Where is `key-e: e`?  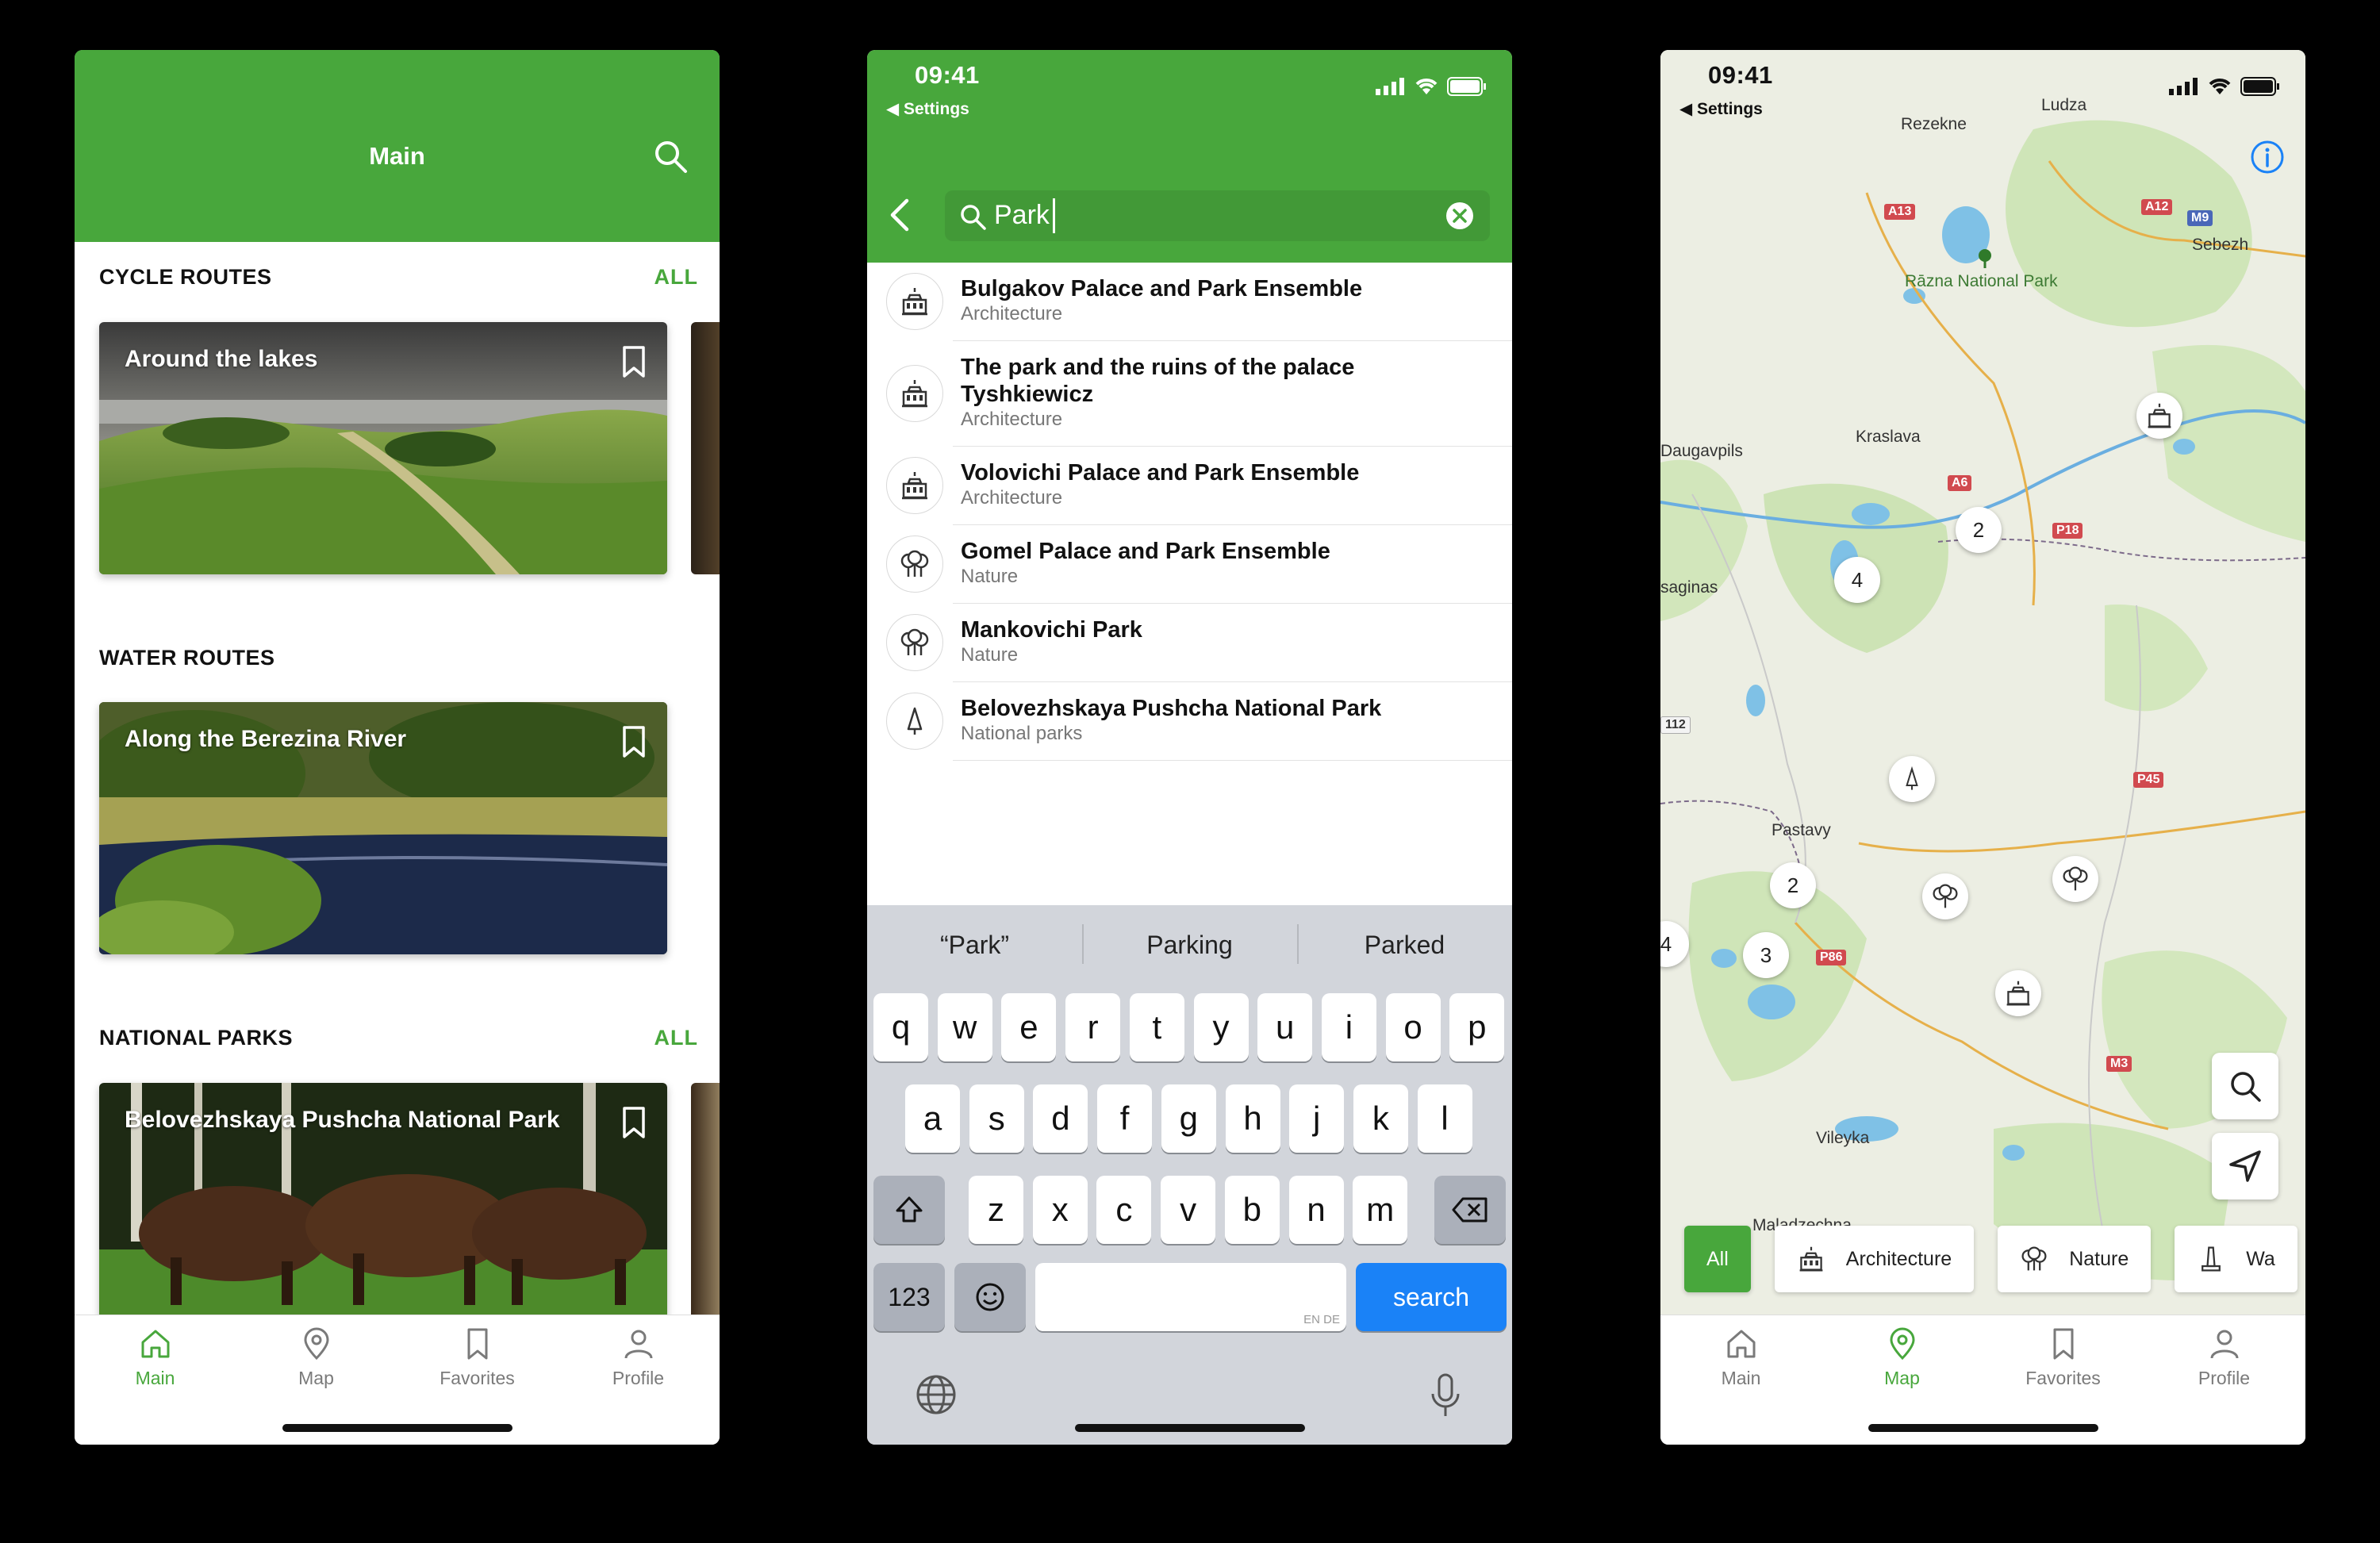
key-e: e is located at coordinates (1029, 1027).